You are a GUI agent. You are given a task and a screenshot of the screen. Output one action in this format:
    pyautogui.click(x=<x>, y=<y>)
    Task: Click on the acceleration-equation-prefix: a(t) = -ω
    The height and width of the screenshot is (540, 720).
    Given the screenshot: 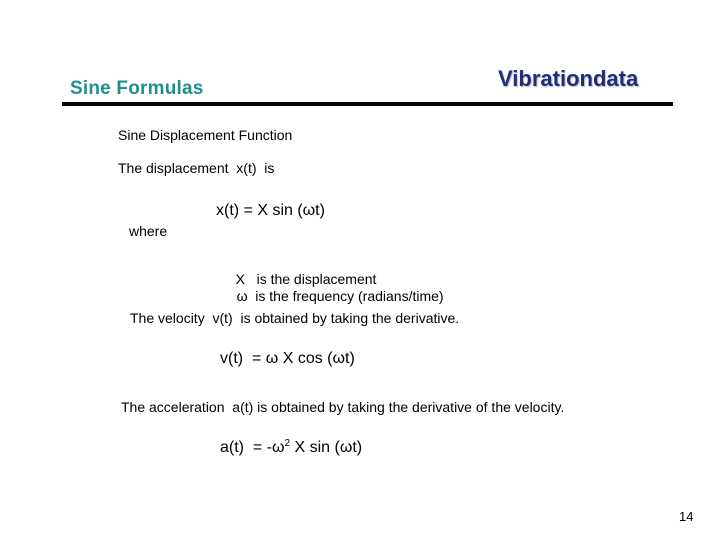 What is the action you would take?
    pyautogui.click(x=252, y=447)
    